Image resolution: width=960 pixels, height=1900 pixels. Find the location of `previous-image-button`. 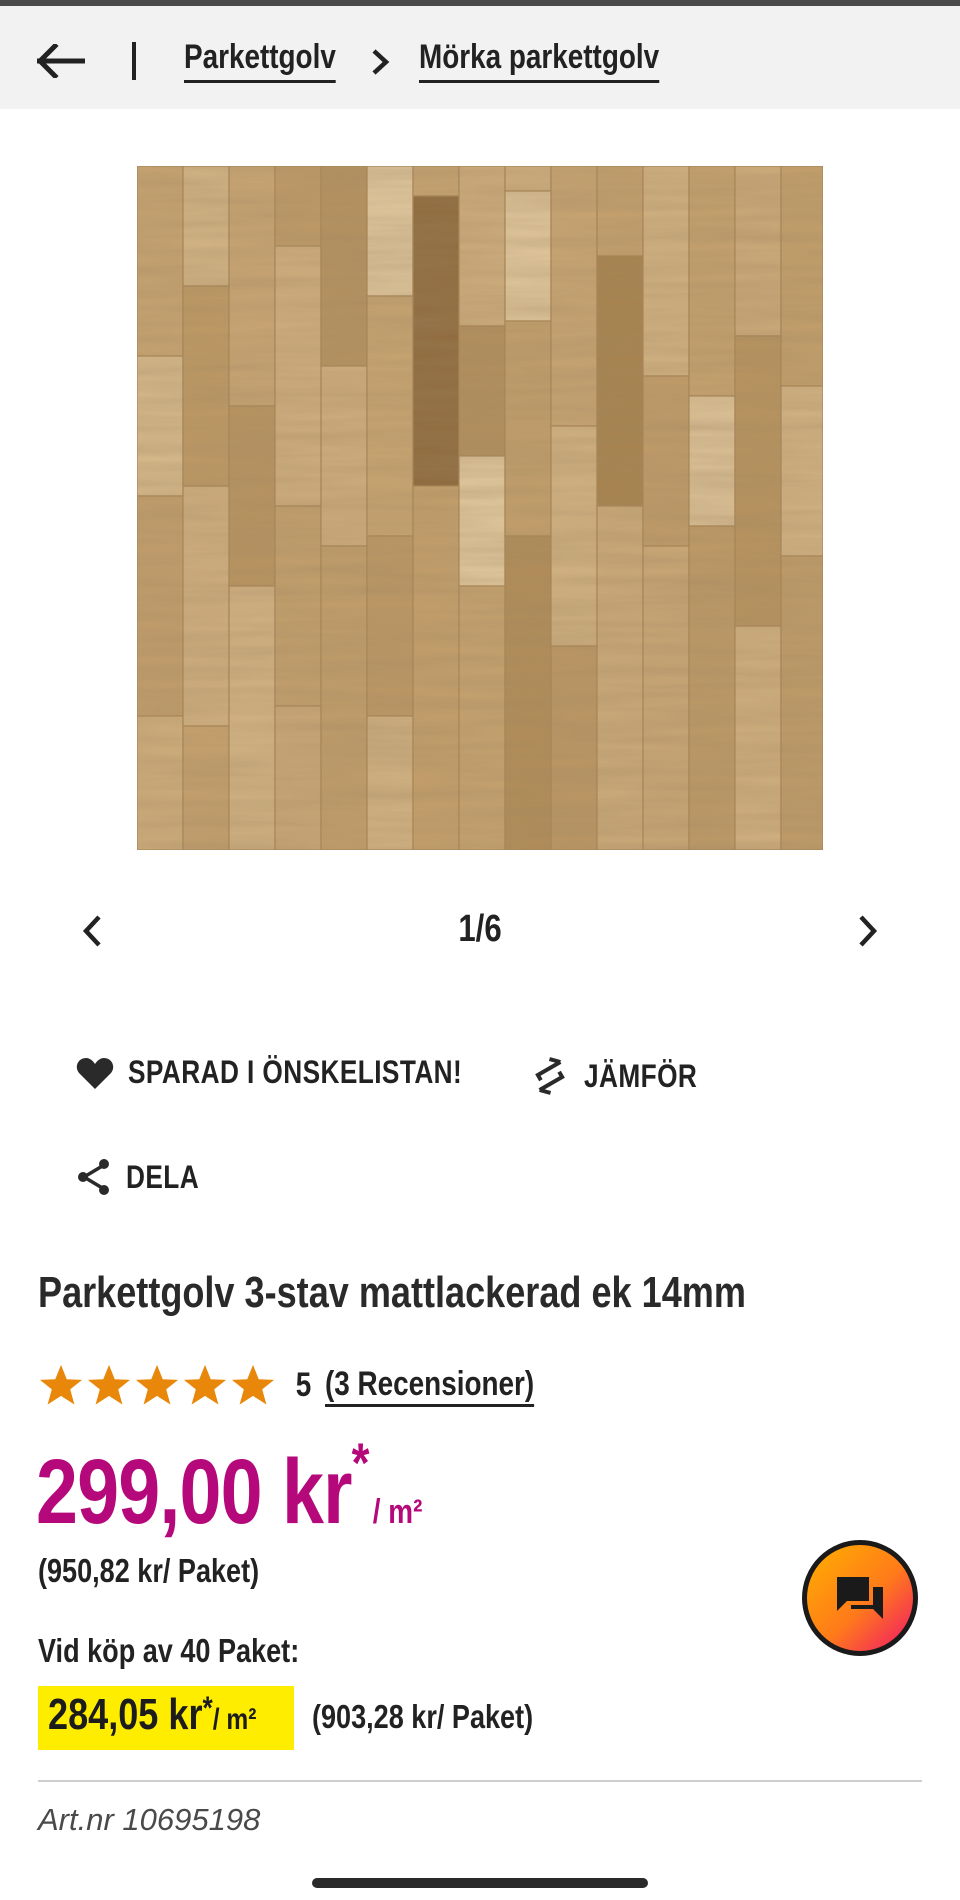

previous-image-button is located at coordinates (92, 931).